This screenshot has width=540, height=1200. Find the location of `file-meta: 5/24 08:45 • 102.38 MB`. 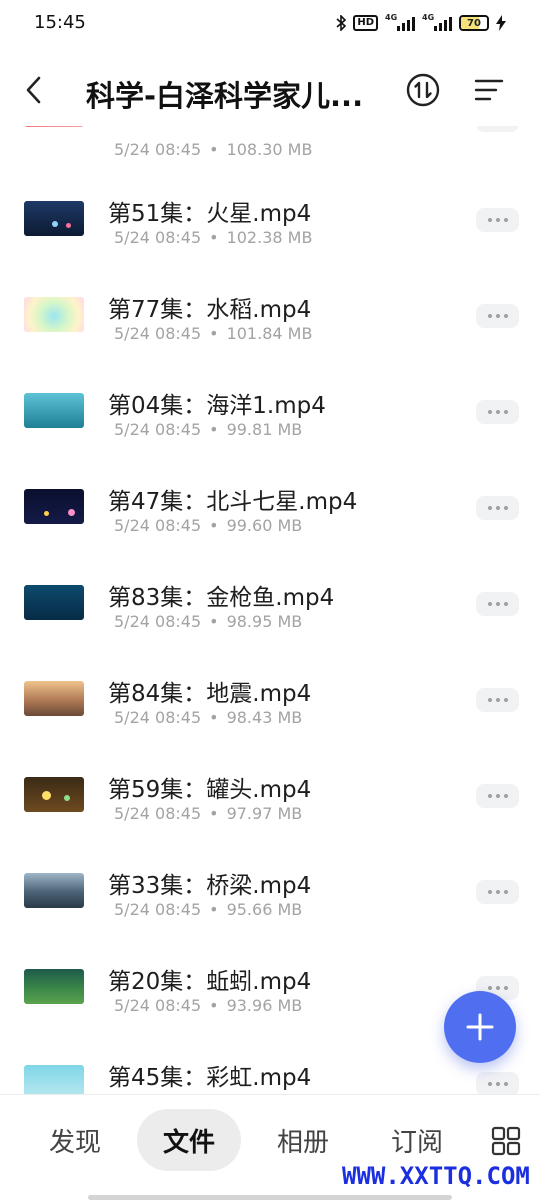

file-meta: 5/24 08:45 • 102.38 MB is located at coordinates (213, 237).